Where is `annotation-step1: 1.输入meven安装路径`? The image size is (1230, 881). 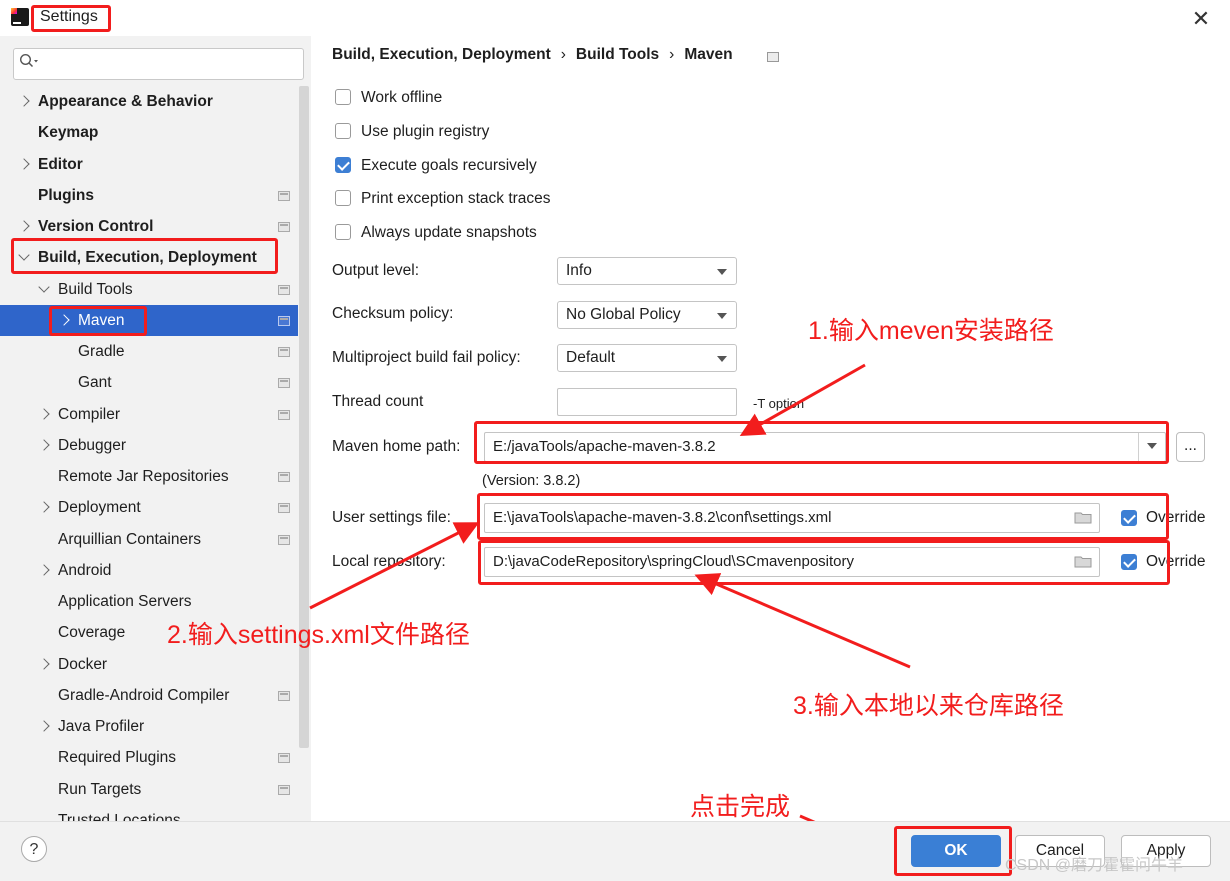
annotation-step1: 1.输入meven安装路径 is located at coordinates (931, 331).